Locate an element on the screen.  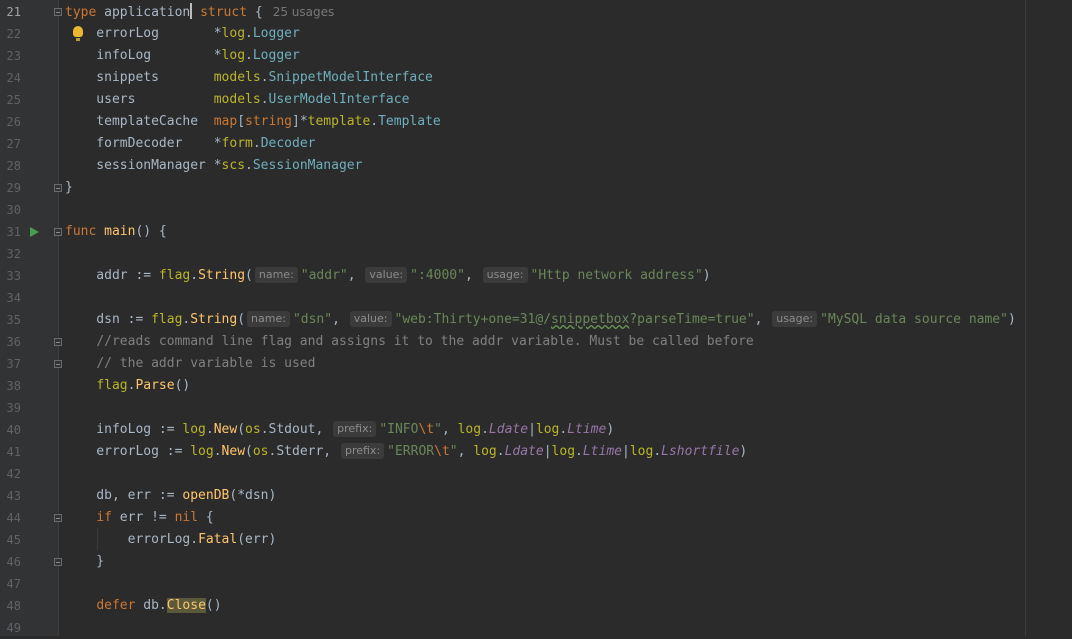
line-number: 43 is located at coordinates (10, 496).